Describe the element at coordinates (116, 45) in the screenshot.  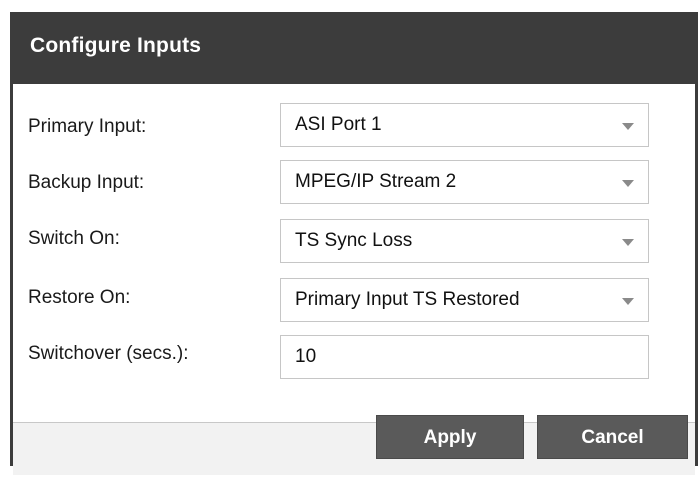
I see `dialog-title: Configure Inputs` at that location.